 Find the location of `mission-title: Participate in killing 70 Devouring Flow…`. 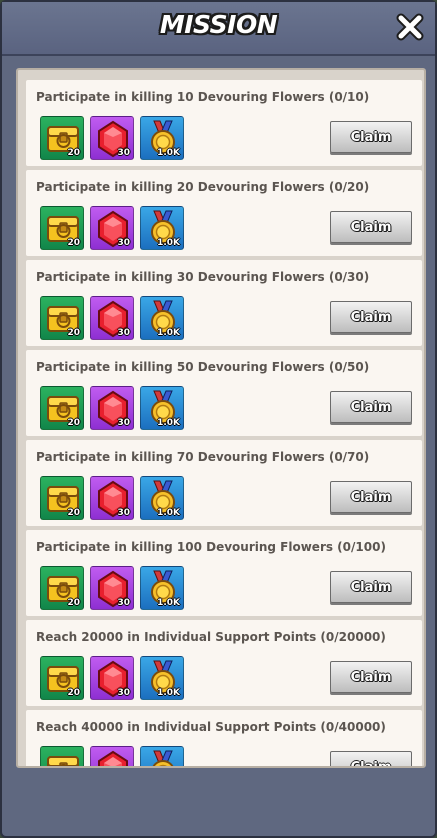

mission-title: Participate in killing 70 Devouring Flow… is located at coordinates (203, 457).